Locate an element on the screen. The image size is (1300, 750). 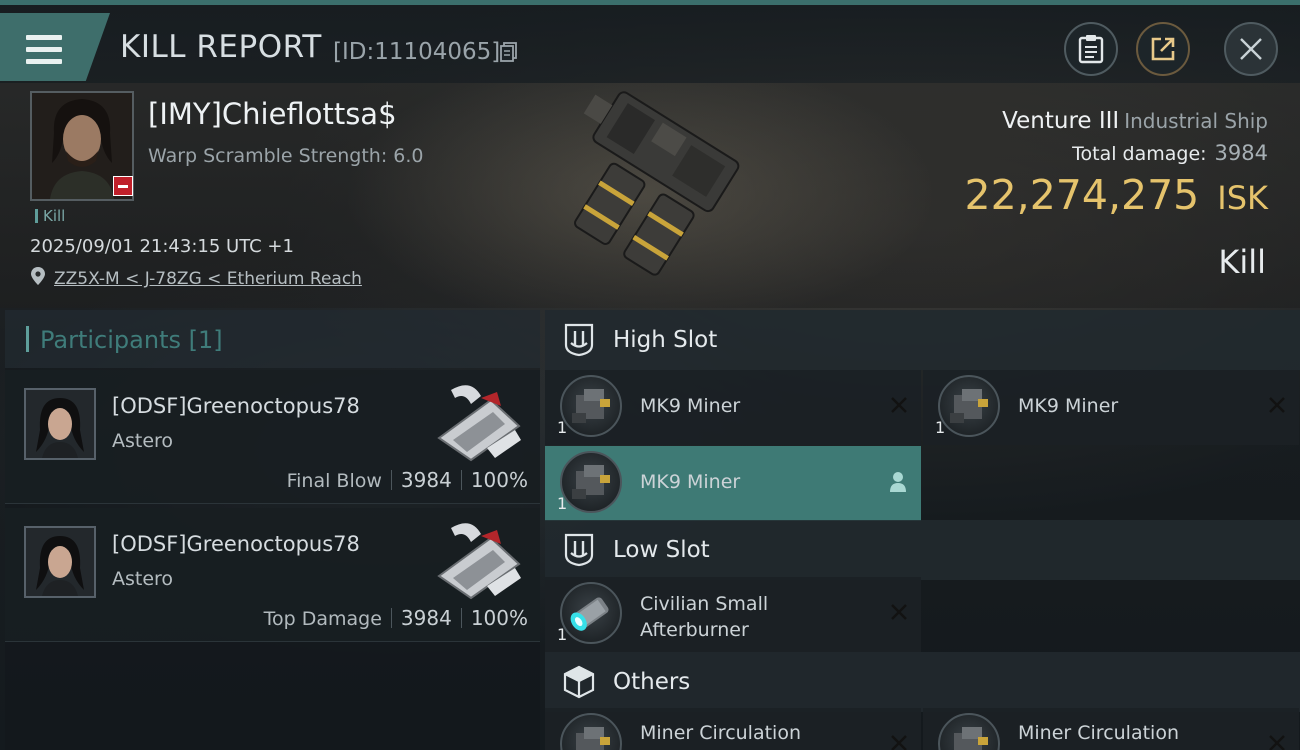
isk-value: 22,274,275 ISK is located at coordinates (1116, 195).